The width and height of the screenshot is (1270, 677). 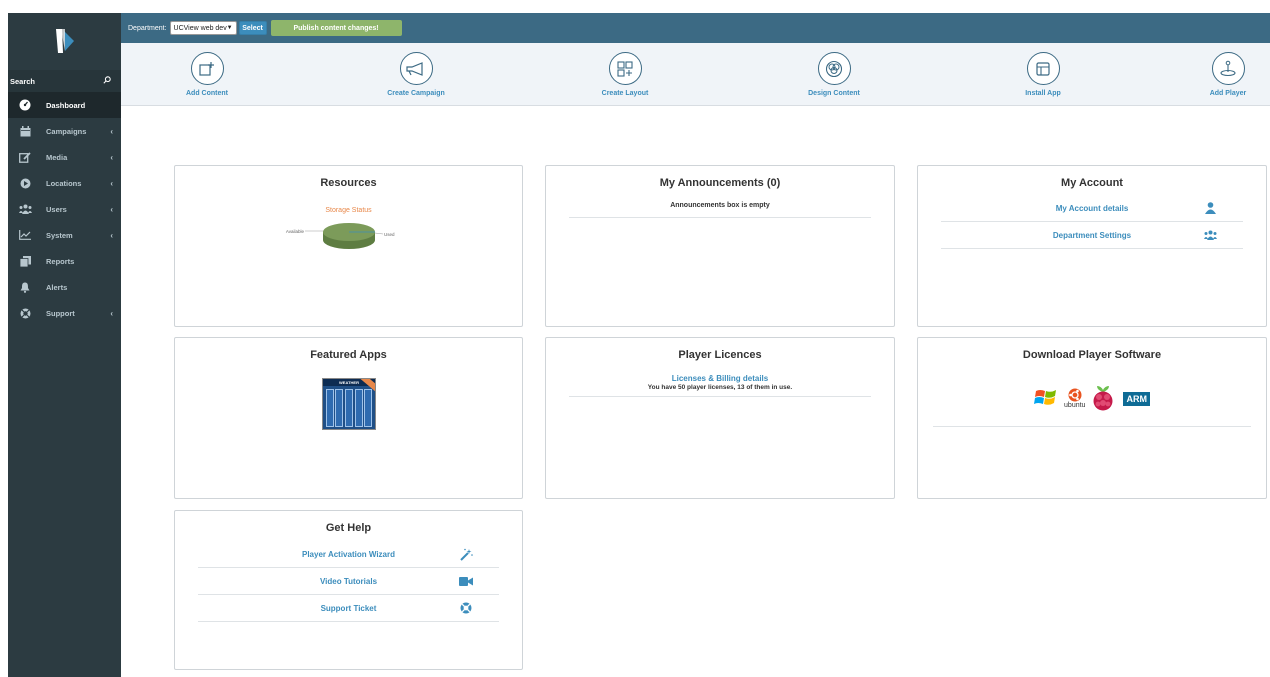 I want to click on featured-apps-panel: Featured Apps WEATHER, so click(x=348, y=418).